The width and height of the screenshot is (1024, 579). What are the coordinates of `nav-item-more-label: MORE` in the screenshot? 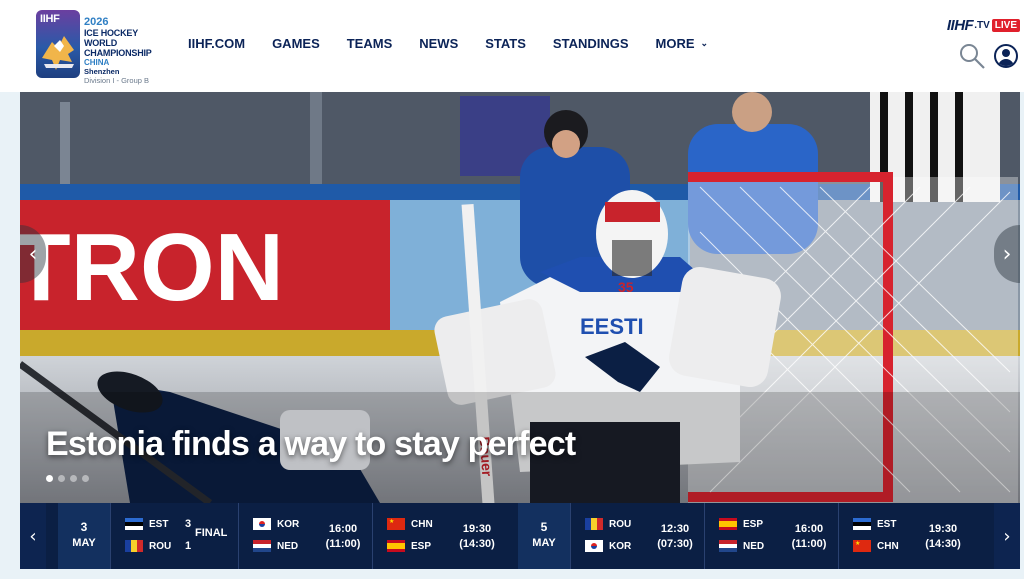 It's located at (675, 43).